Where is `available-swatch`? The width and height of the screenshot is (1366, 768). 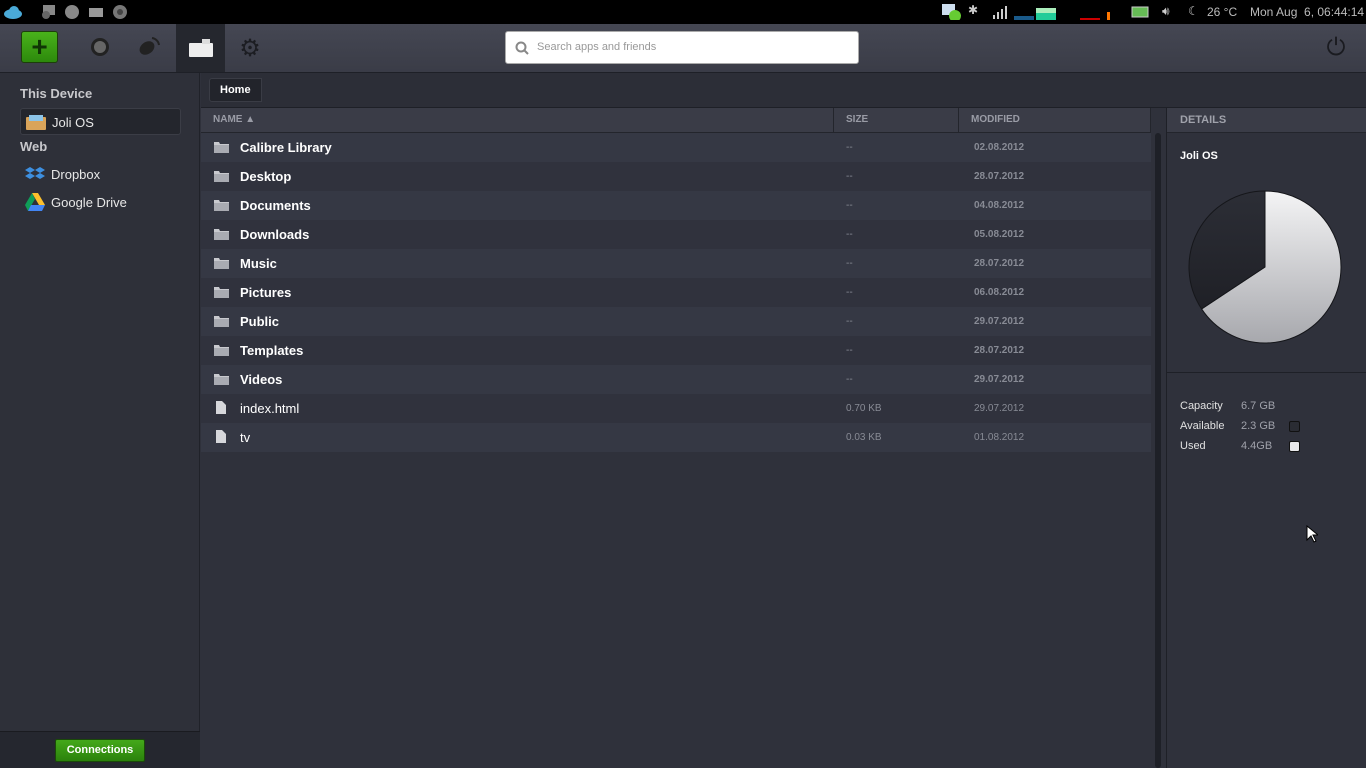
available-swatch is located at coordinates (1294, 426).